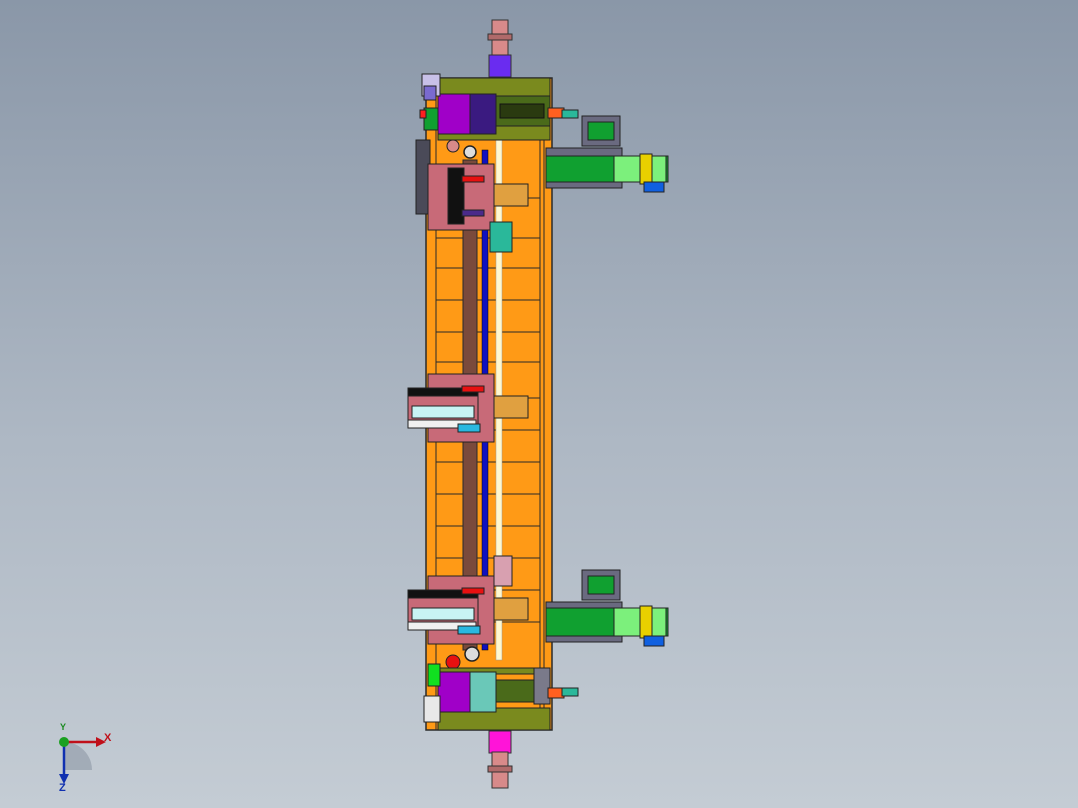  What do you see at coordinates (500, 48) in the screenshot?
I see `top-shaft` at bounding box center [500, 48].